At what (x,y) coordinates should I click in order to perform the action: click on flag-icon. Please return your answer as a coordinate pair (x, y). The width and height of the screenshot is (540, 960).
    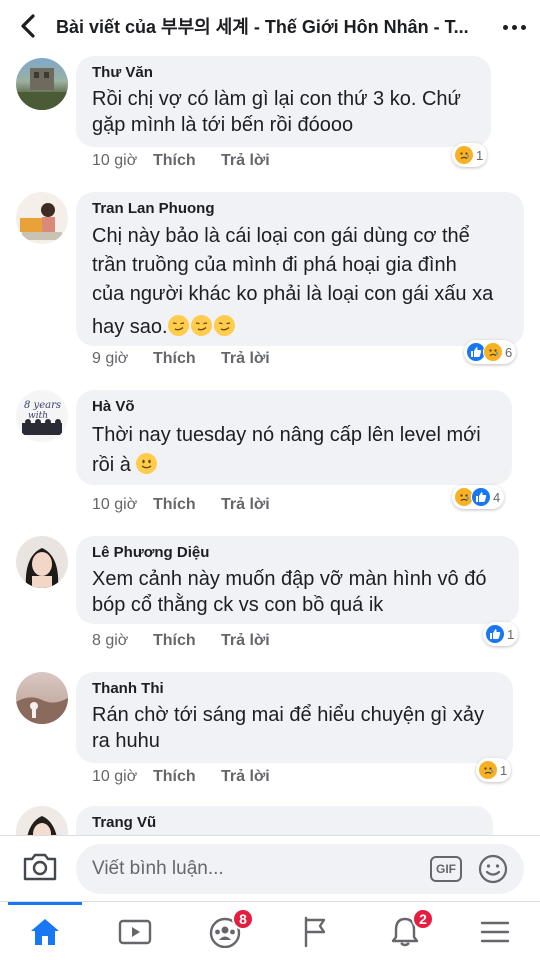
    Looking at the image, I should click on (315, 931).